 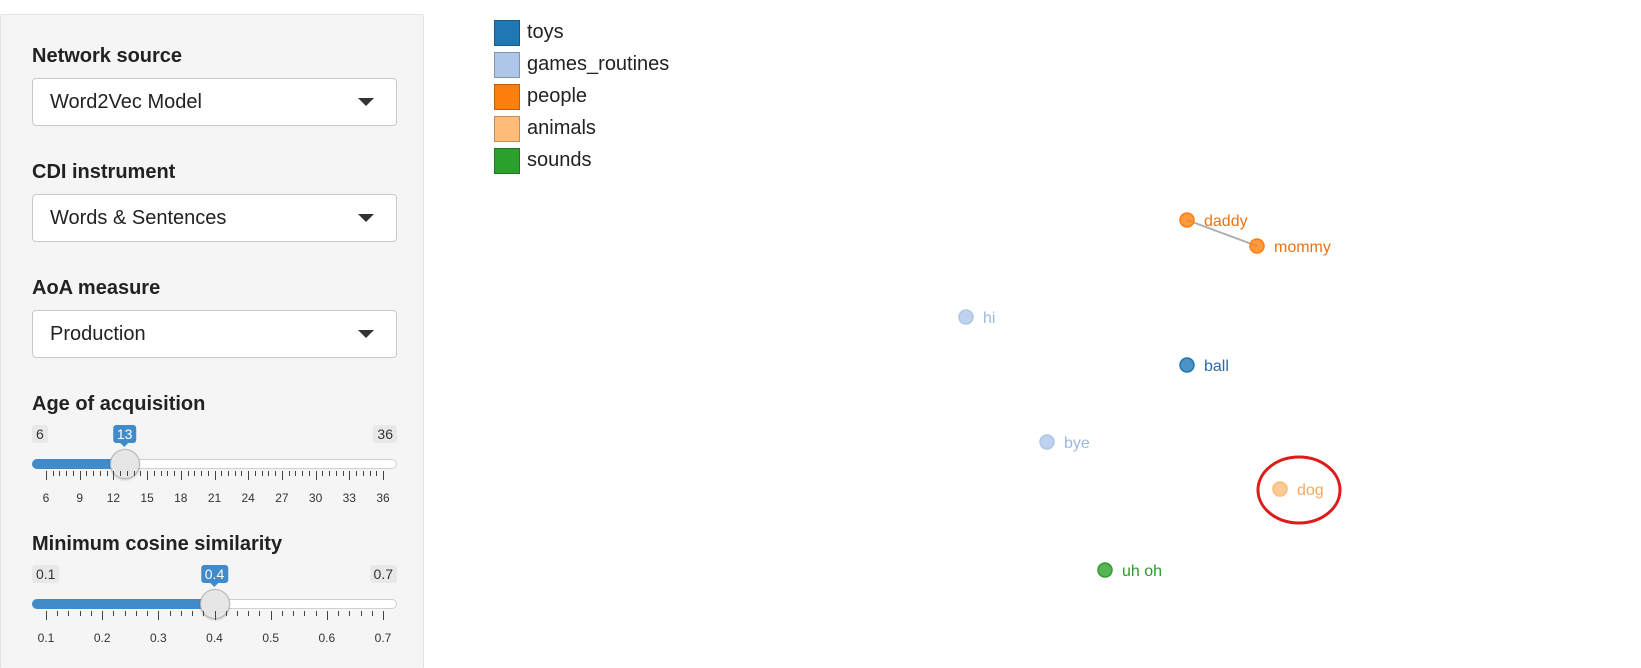 What do you see at coordinates (1226, 221) in the screenshot?
I see `node-label: daddy` at bounding box center [1226, 221].